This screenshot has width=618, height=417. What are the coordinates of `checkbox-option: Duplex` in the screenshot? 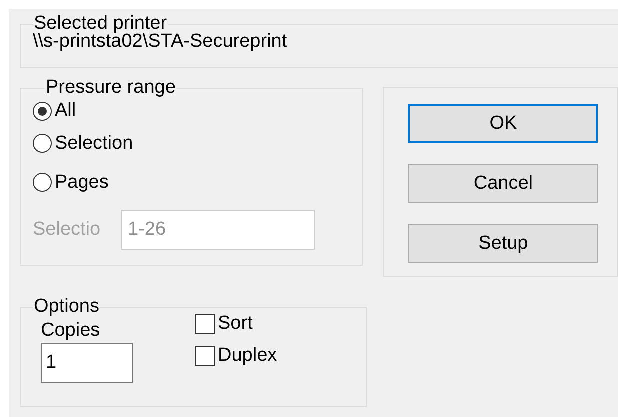 It's located at (236, 356).